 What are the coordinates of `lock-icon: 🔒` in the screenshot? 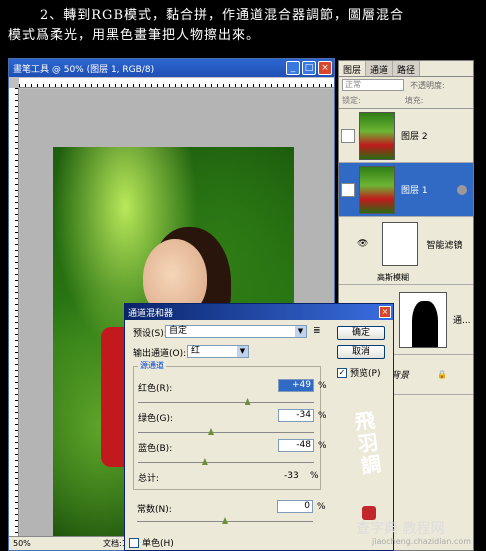 It's located at (442, 374).